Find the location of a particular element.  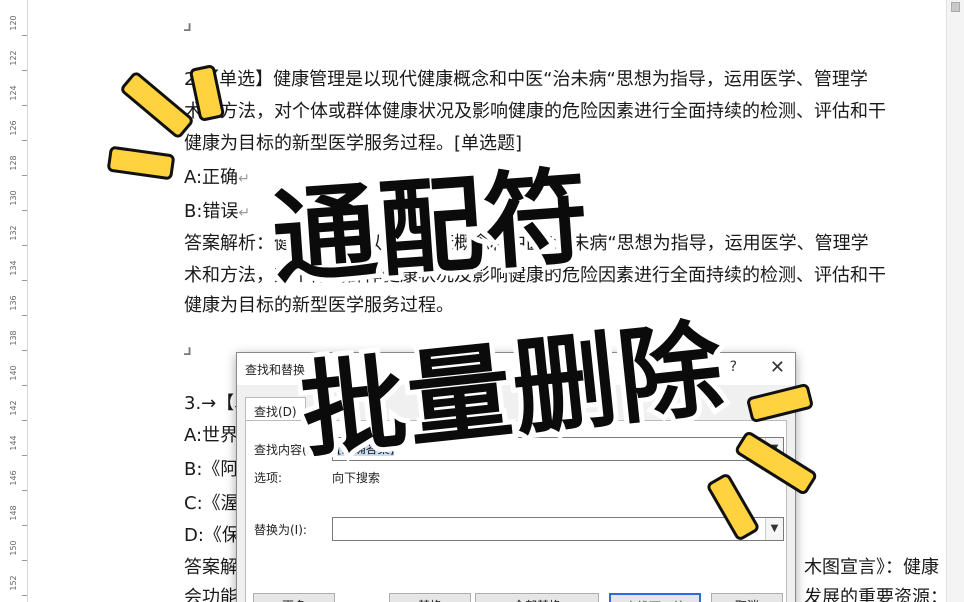

doc-line: 术和方法，对个体或群体健康状况及影响健康的危险因素进行全面持续的检测、评估和干 is located at coordinates (535, 111).